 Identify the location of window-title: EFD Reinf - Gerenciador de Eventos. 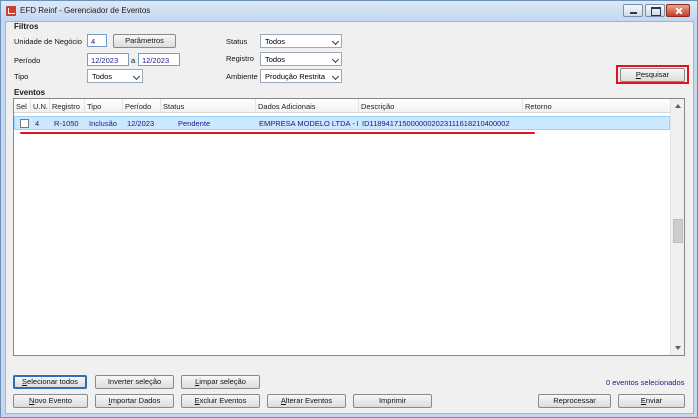
(85, 10).